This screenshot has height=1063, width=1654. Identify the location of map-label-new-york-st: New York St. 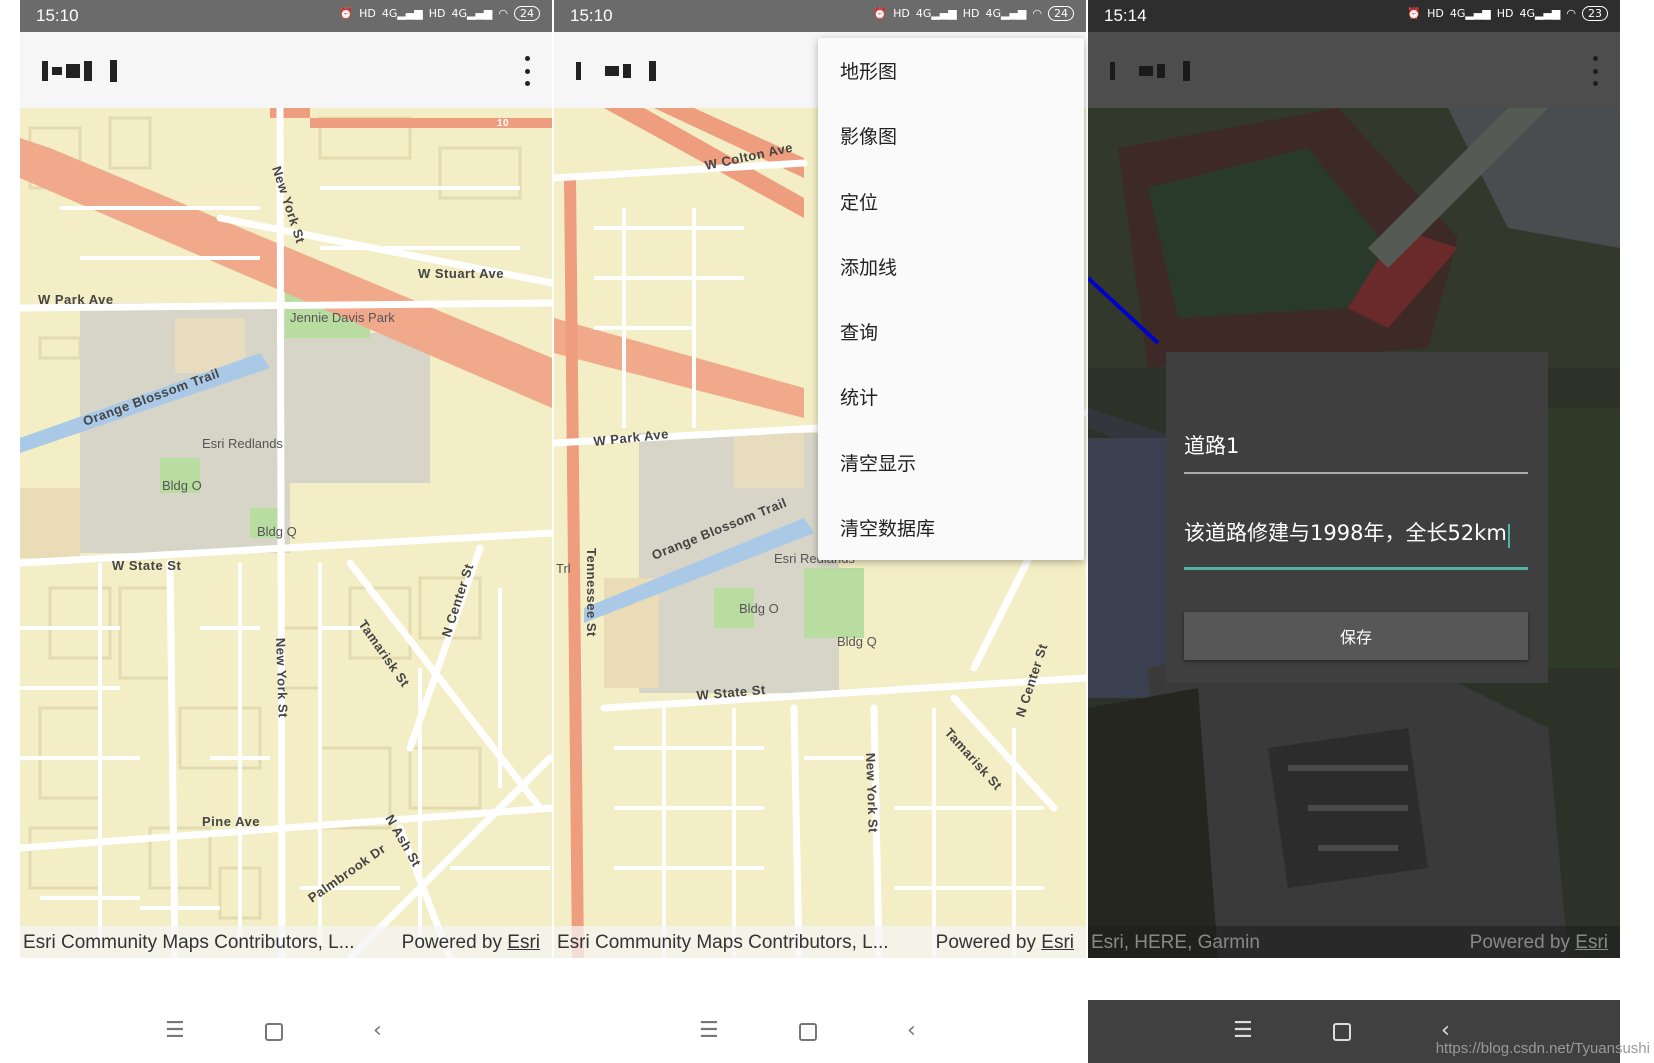
(872, 793).